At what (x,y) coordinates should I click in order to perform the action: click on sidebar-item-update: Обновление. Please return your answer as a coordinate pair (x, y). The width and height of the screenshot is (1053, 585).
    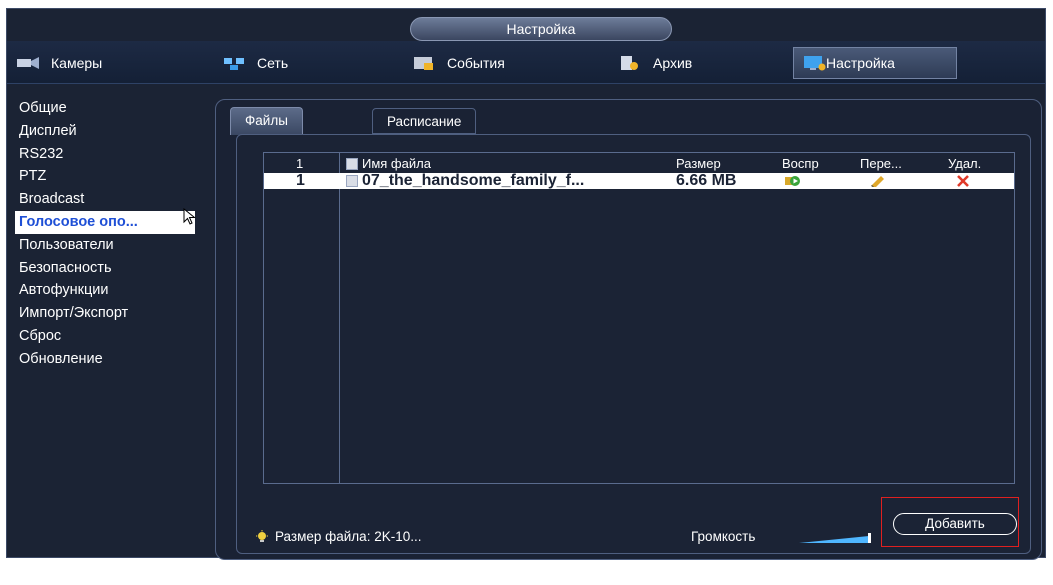
    Looking at the image, I should click on (108, 359).